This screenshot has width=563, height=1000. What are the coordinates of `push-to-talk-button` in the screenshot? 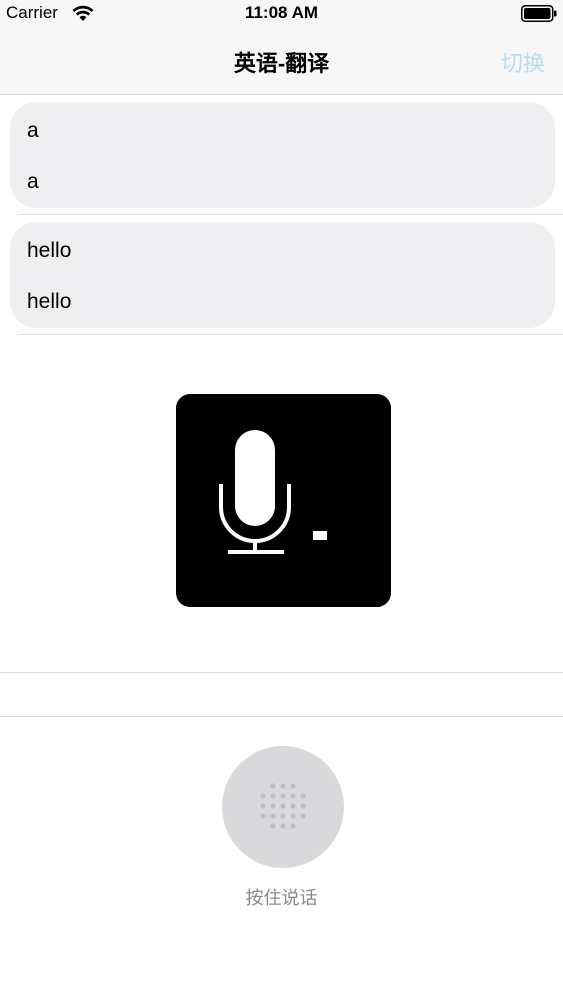 It's located at (283, 807).